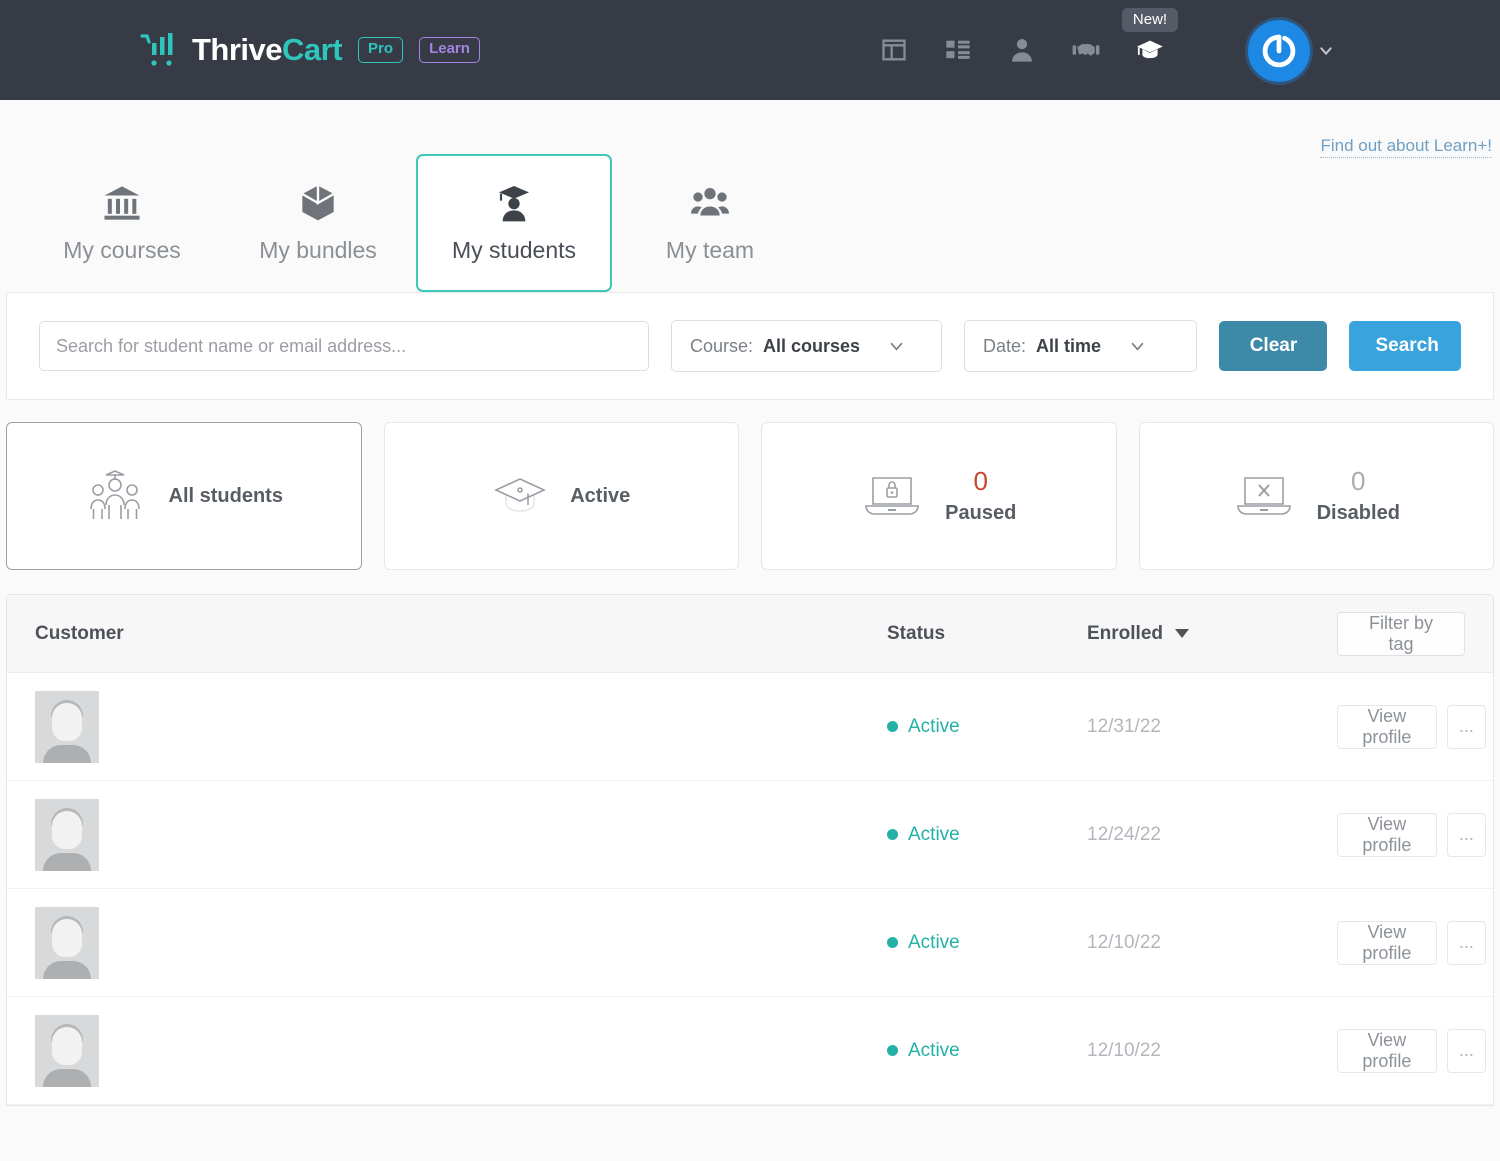 The image size is (1500, 1161). What do you see at coordinates (1005, 345) in the screenshot?
I see `date-filter-label: Date:` at bounding box center [1005, 345].